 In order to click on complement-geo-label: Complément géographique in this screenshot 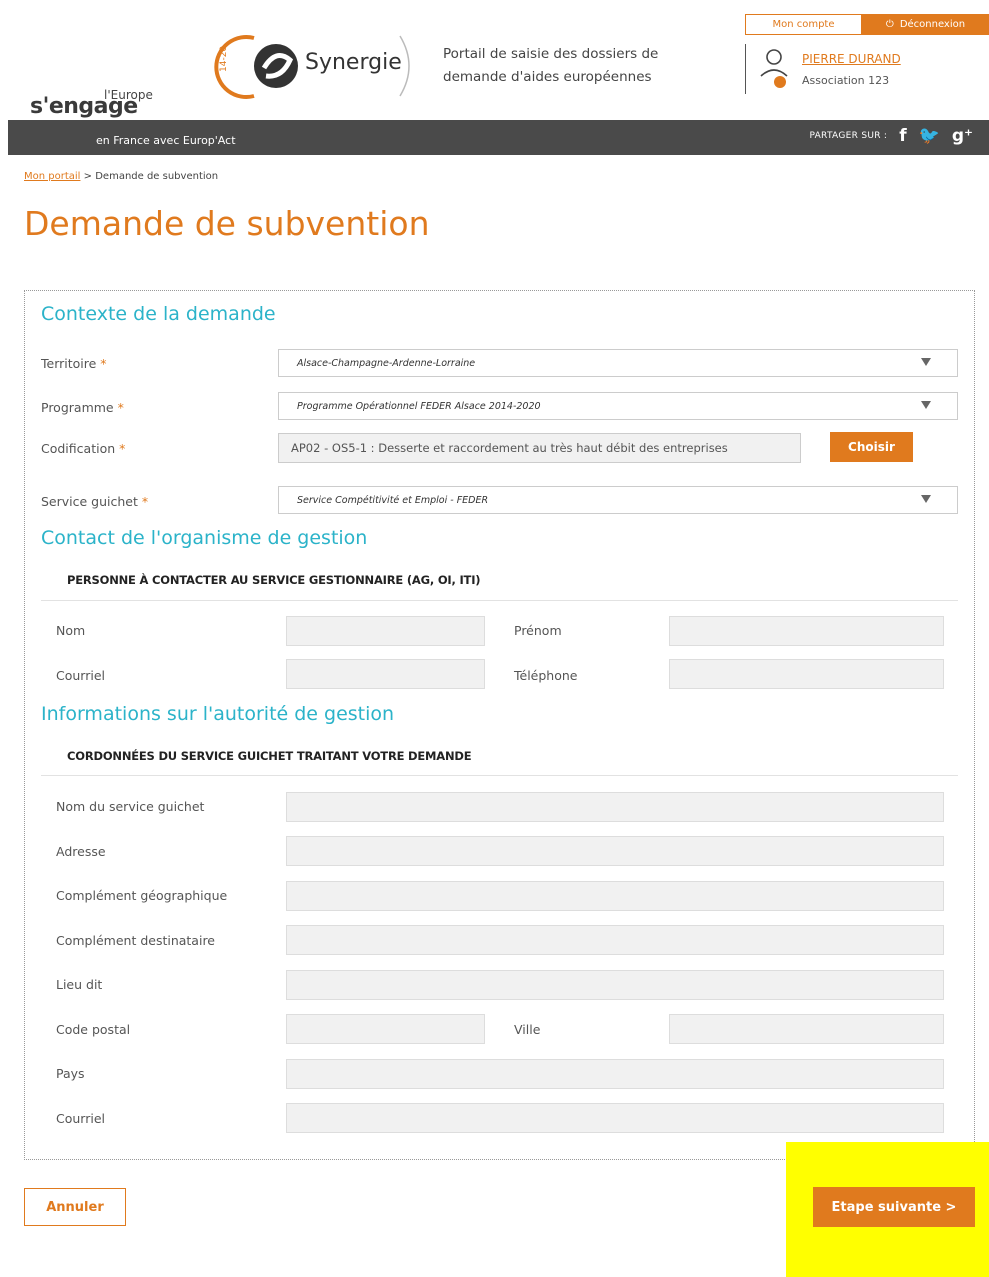, I will do `click(142, 895)`.